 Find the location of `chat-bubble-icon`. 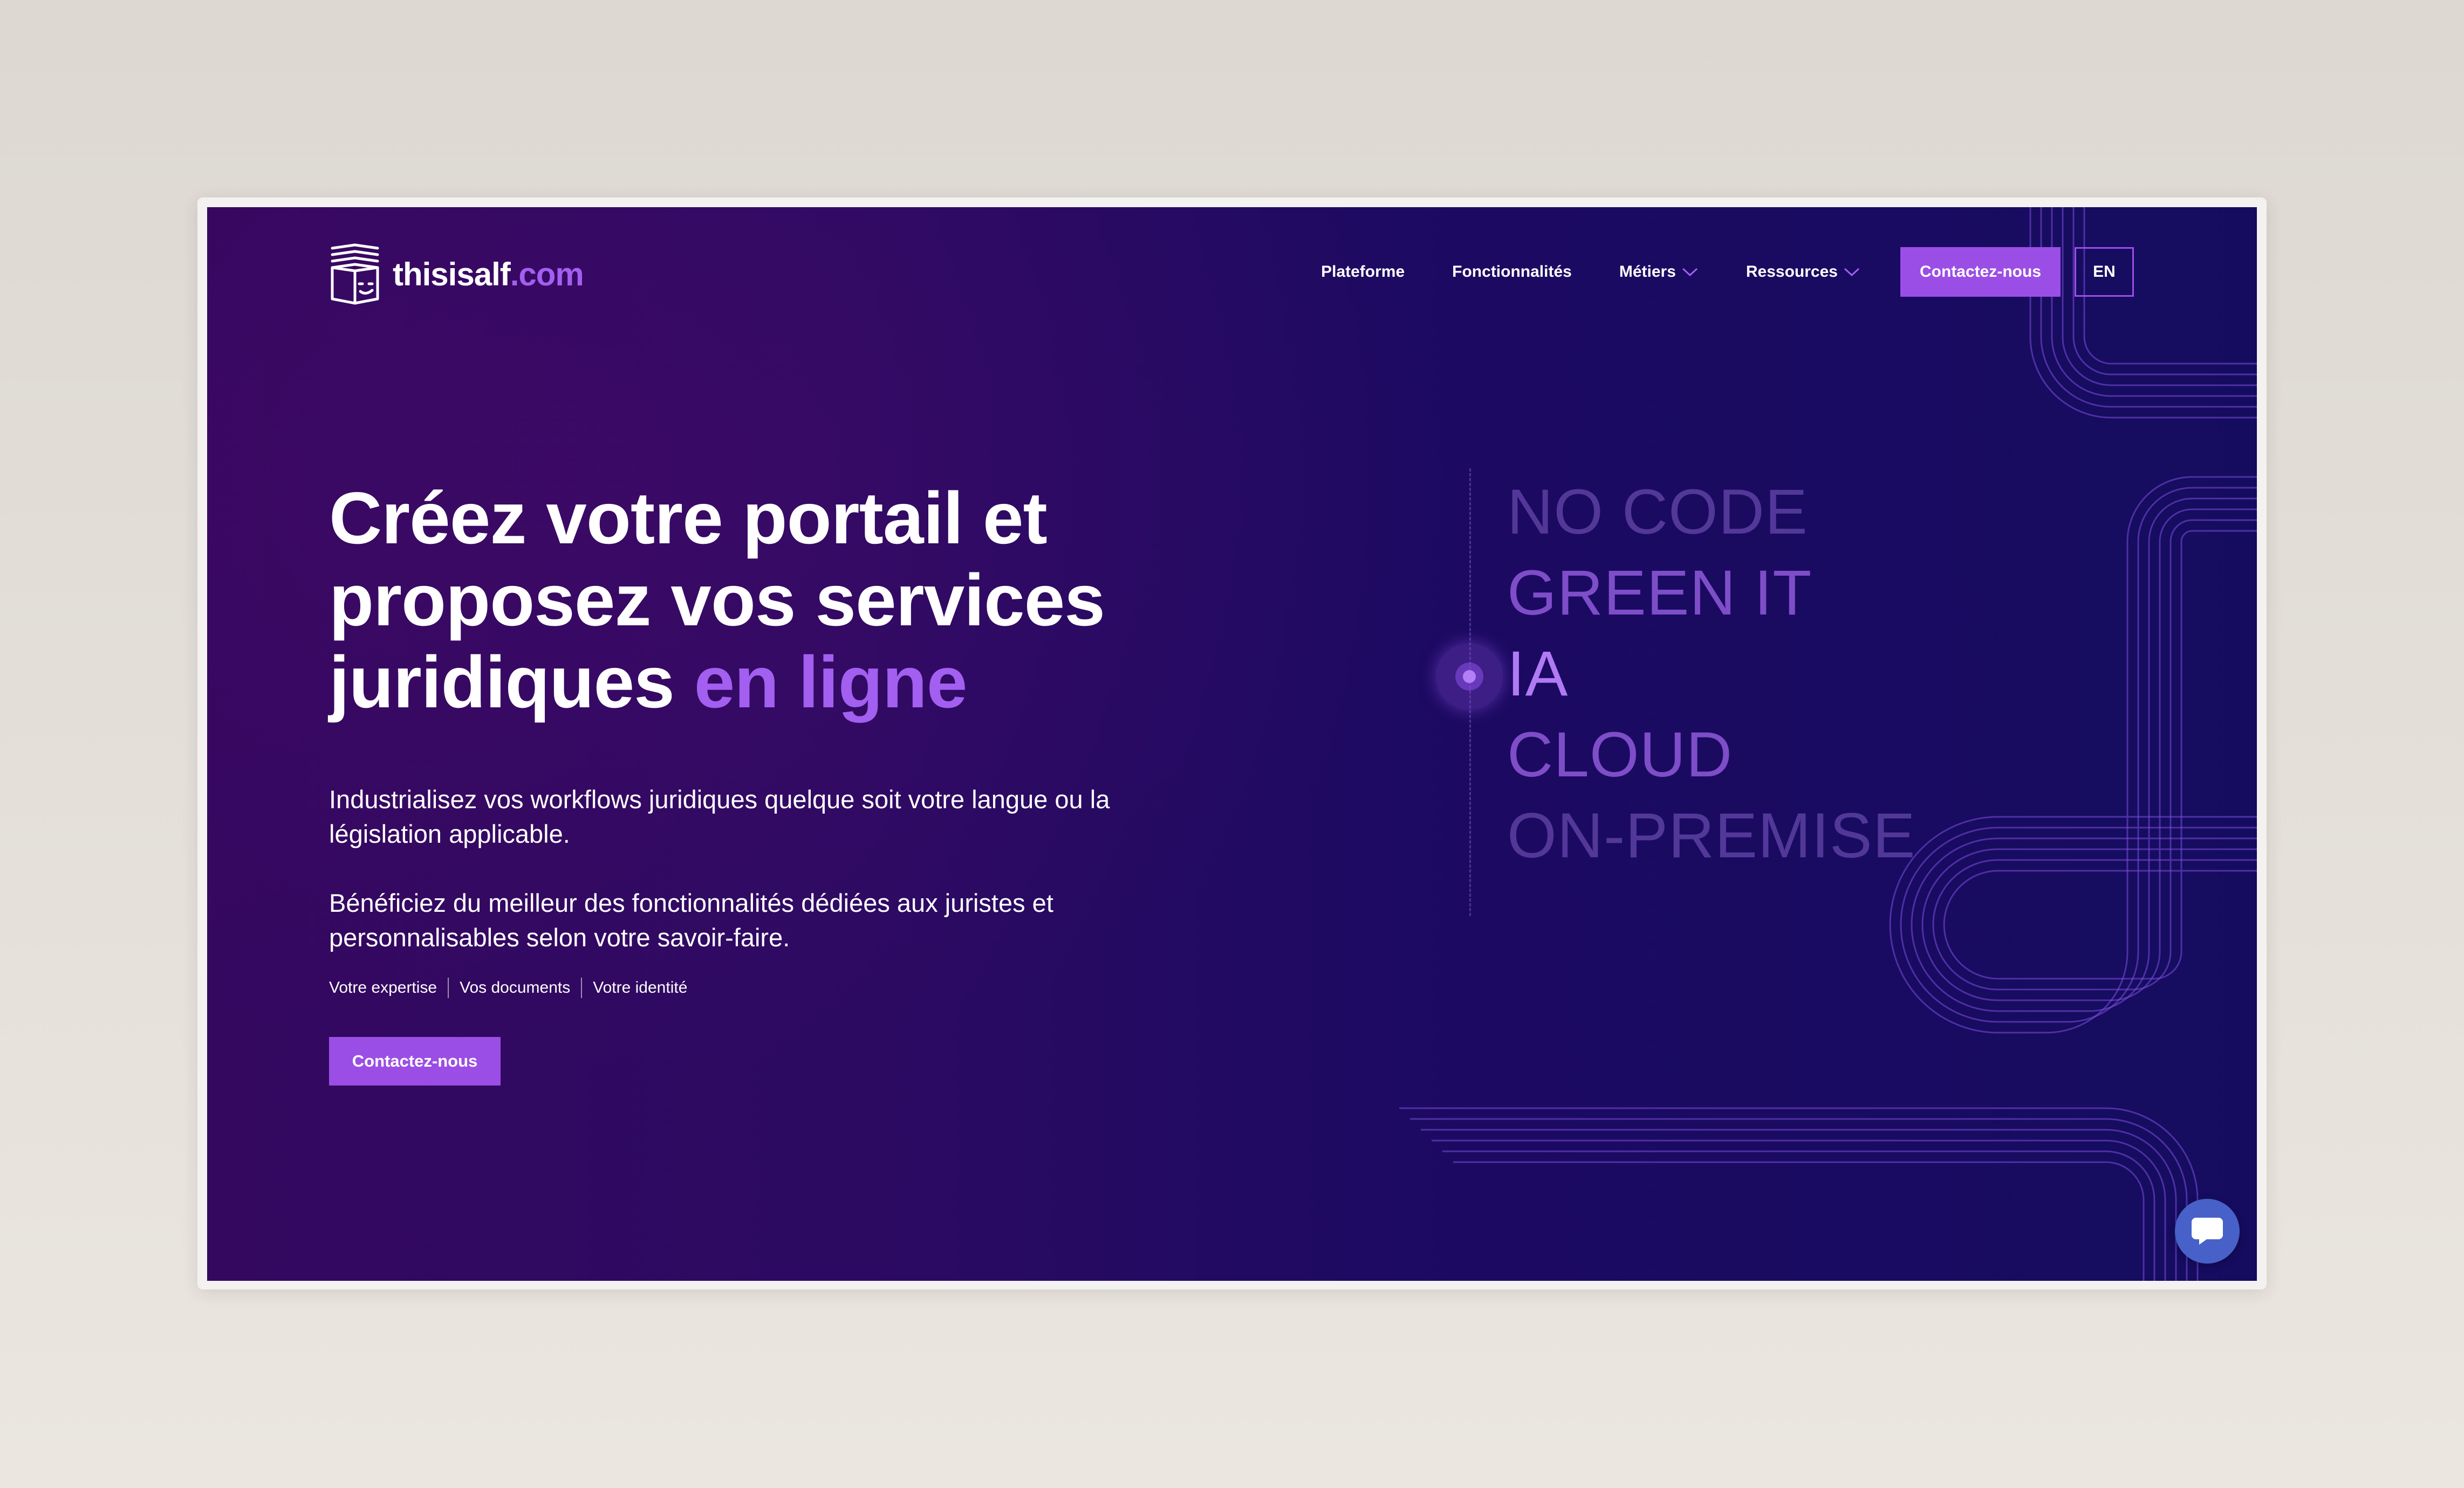

chat-bubble-icon is located at coordinates (2207, 1231).